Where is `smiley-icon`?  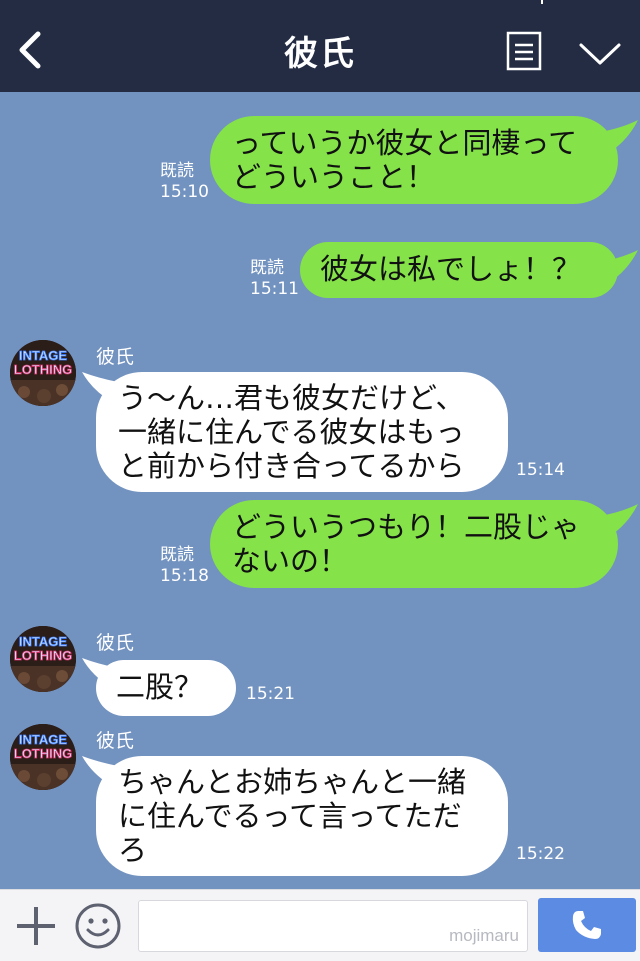 smiley-icon is located at coordinates (98, 926).